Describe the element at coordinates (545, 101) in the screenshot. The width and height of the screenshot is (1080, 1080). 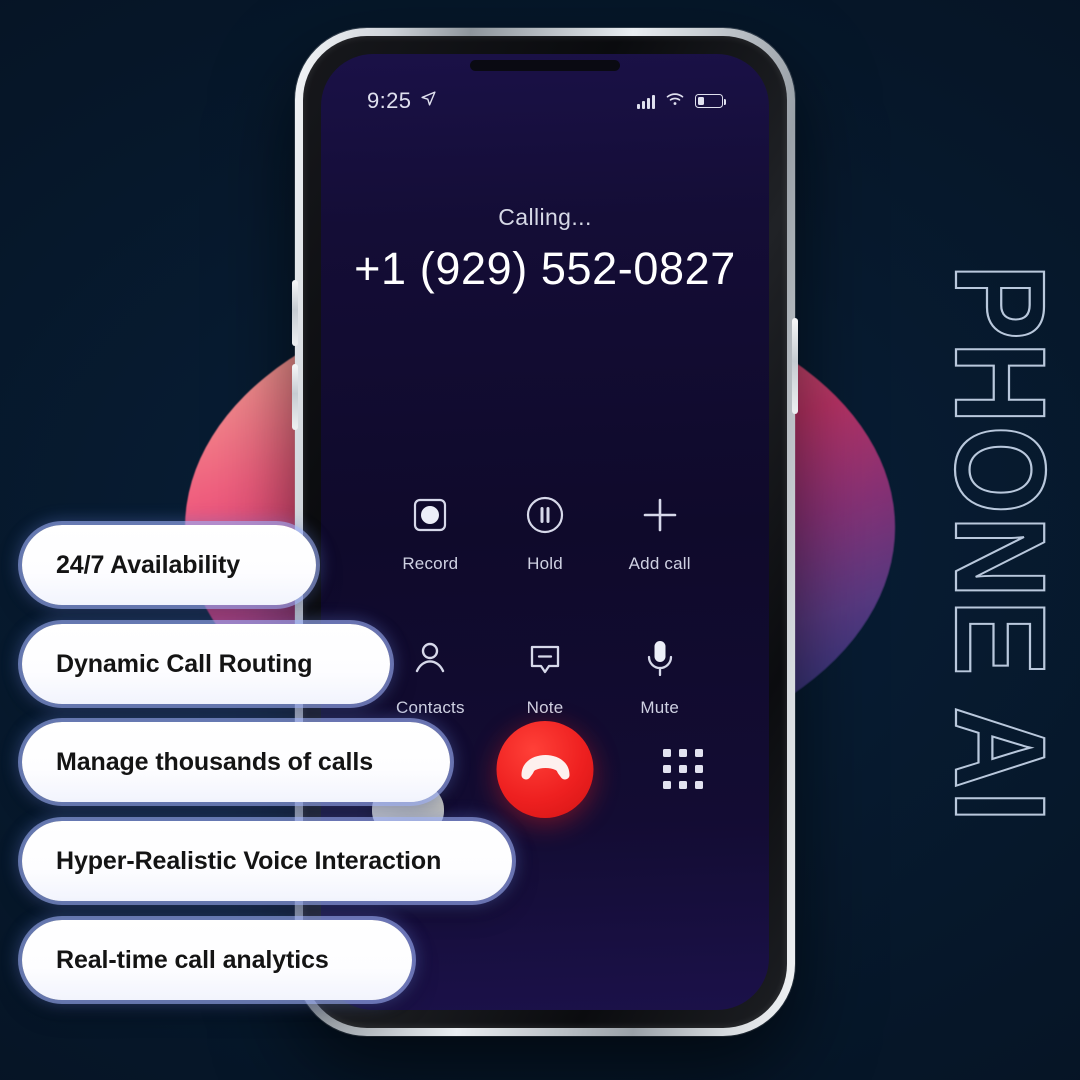
I see `status-bar: 9:25` at that location.